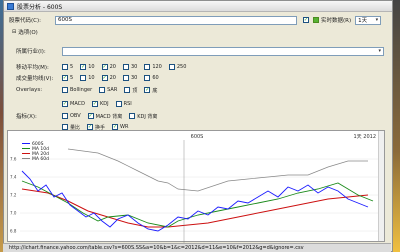 The image size is (400, 252). Describe the element at coordinates (72, 67) in the screenshot. I see `ma-option-label: 5` at that location.